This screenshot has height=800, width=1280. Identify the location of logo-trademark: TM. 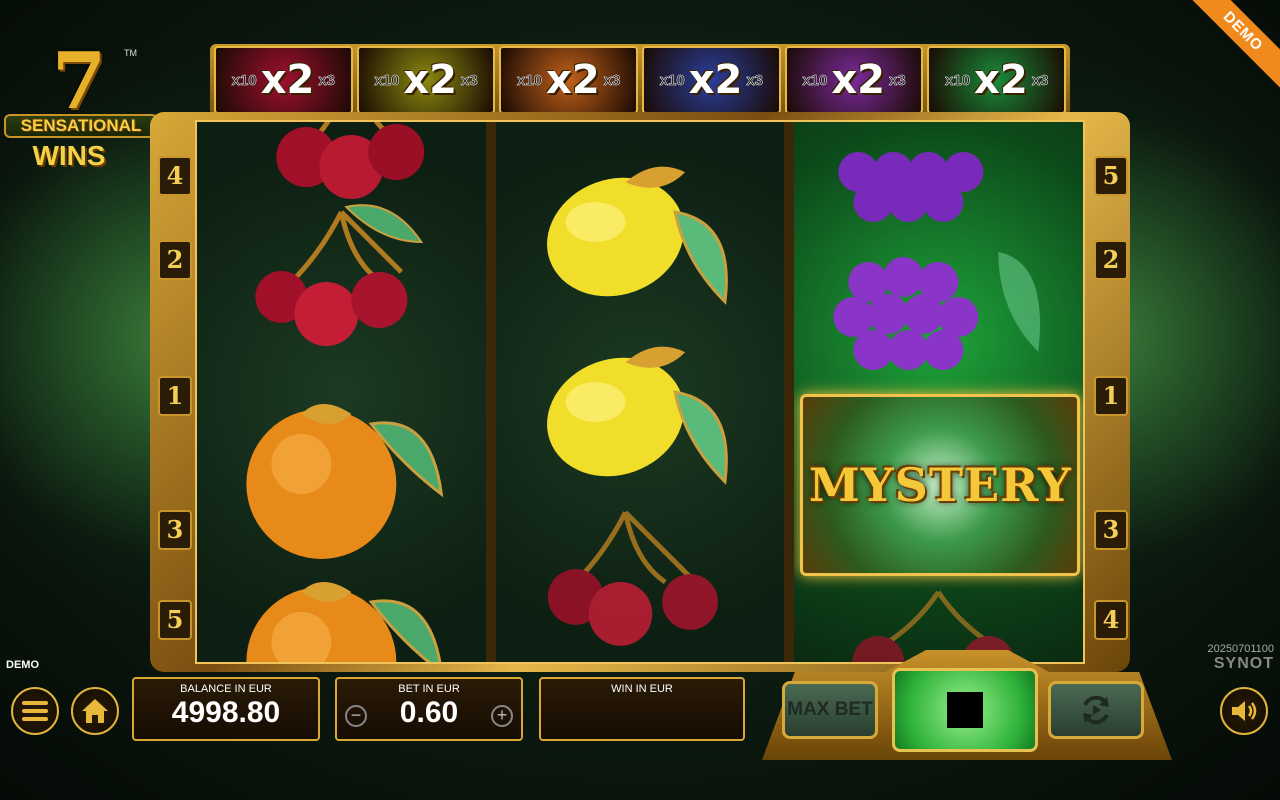
(130, 53).